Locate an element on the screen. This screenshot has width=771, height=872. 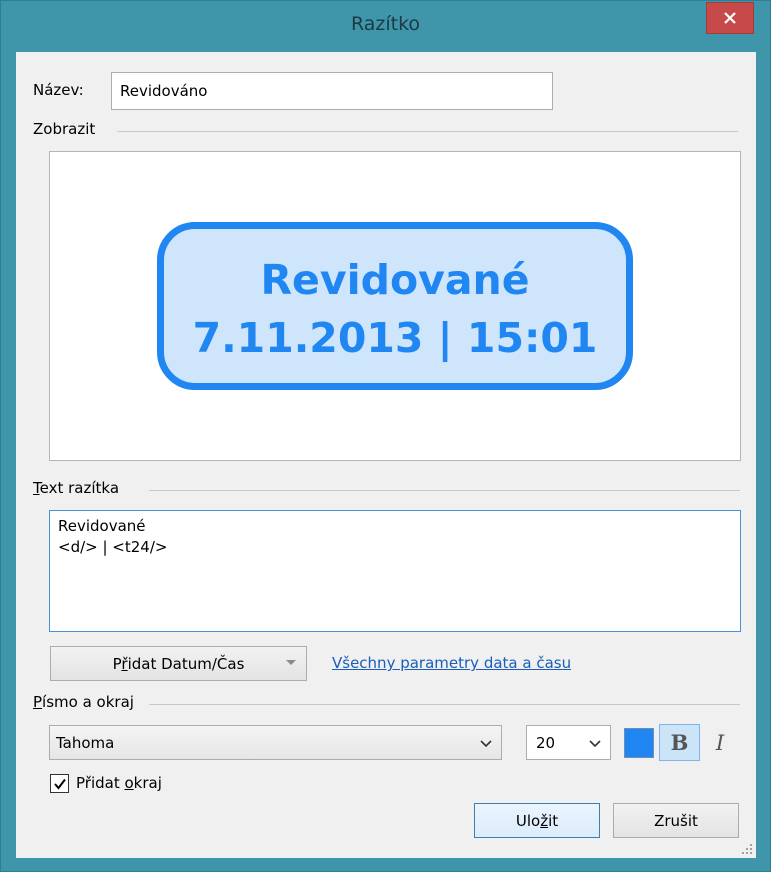
save-rest: it is located at coordinates (553, 820).